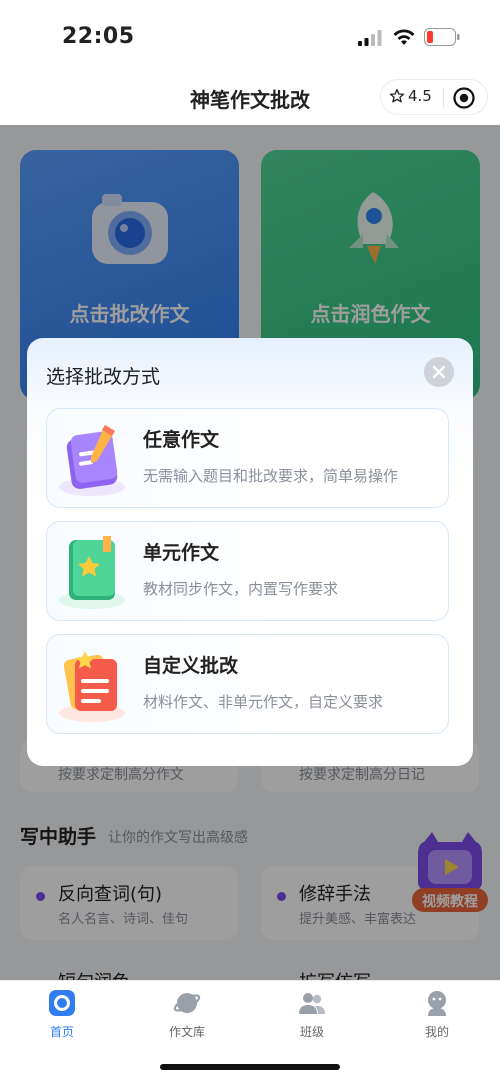  I want to click on option-description: 材料作文、非单元作文，自定义要求, so click(263, 702).